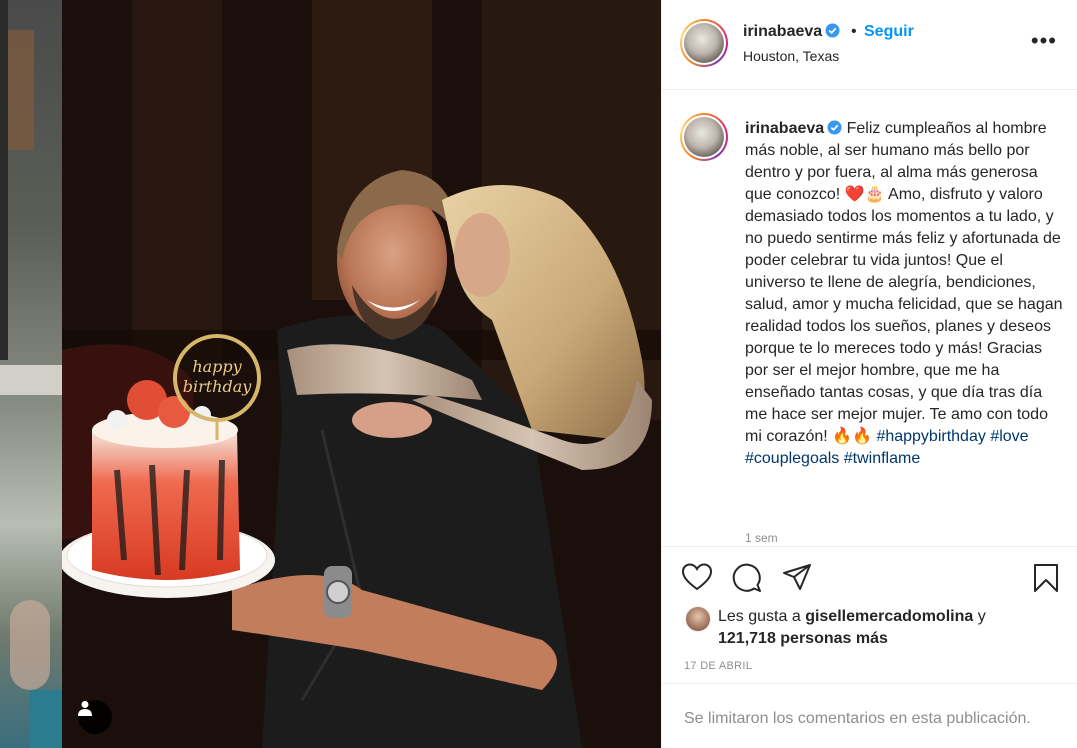 The width and height of the screenshot is (1077, 748). Describe the element at coordinates (697, 577) in the screenshot. I see `heart-icon` at that location.